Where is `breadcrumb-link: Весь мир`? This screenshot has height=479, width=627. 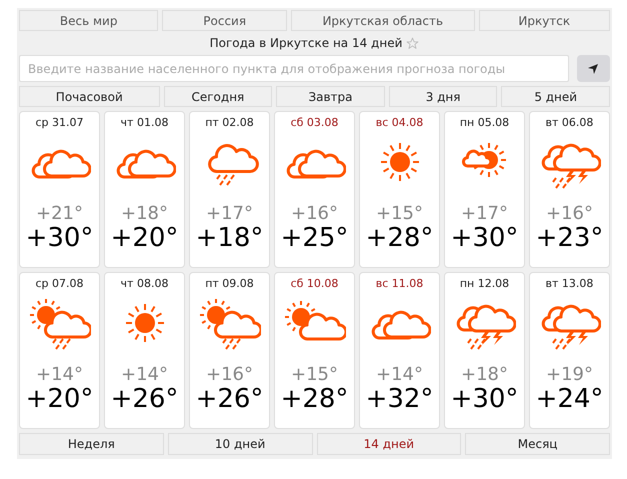
breadcrumb-link: Весь мир is located at coordinates (88, 20).